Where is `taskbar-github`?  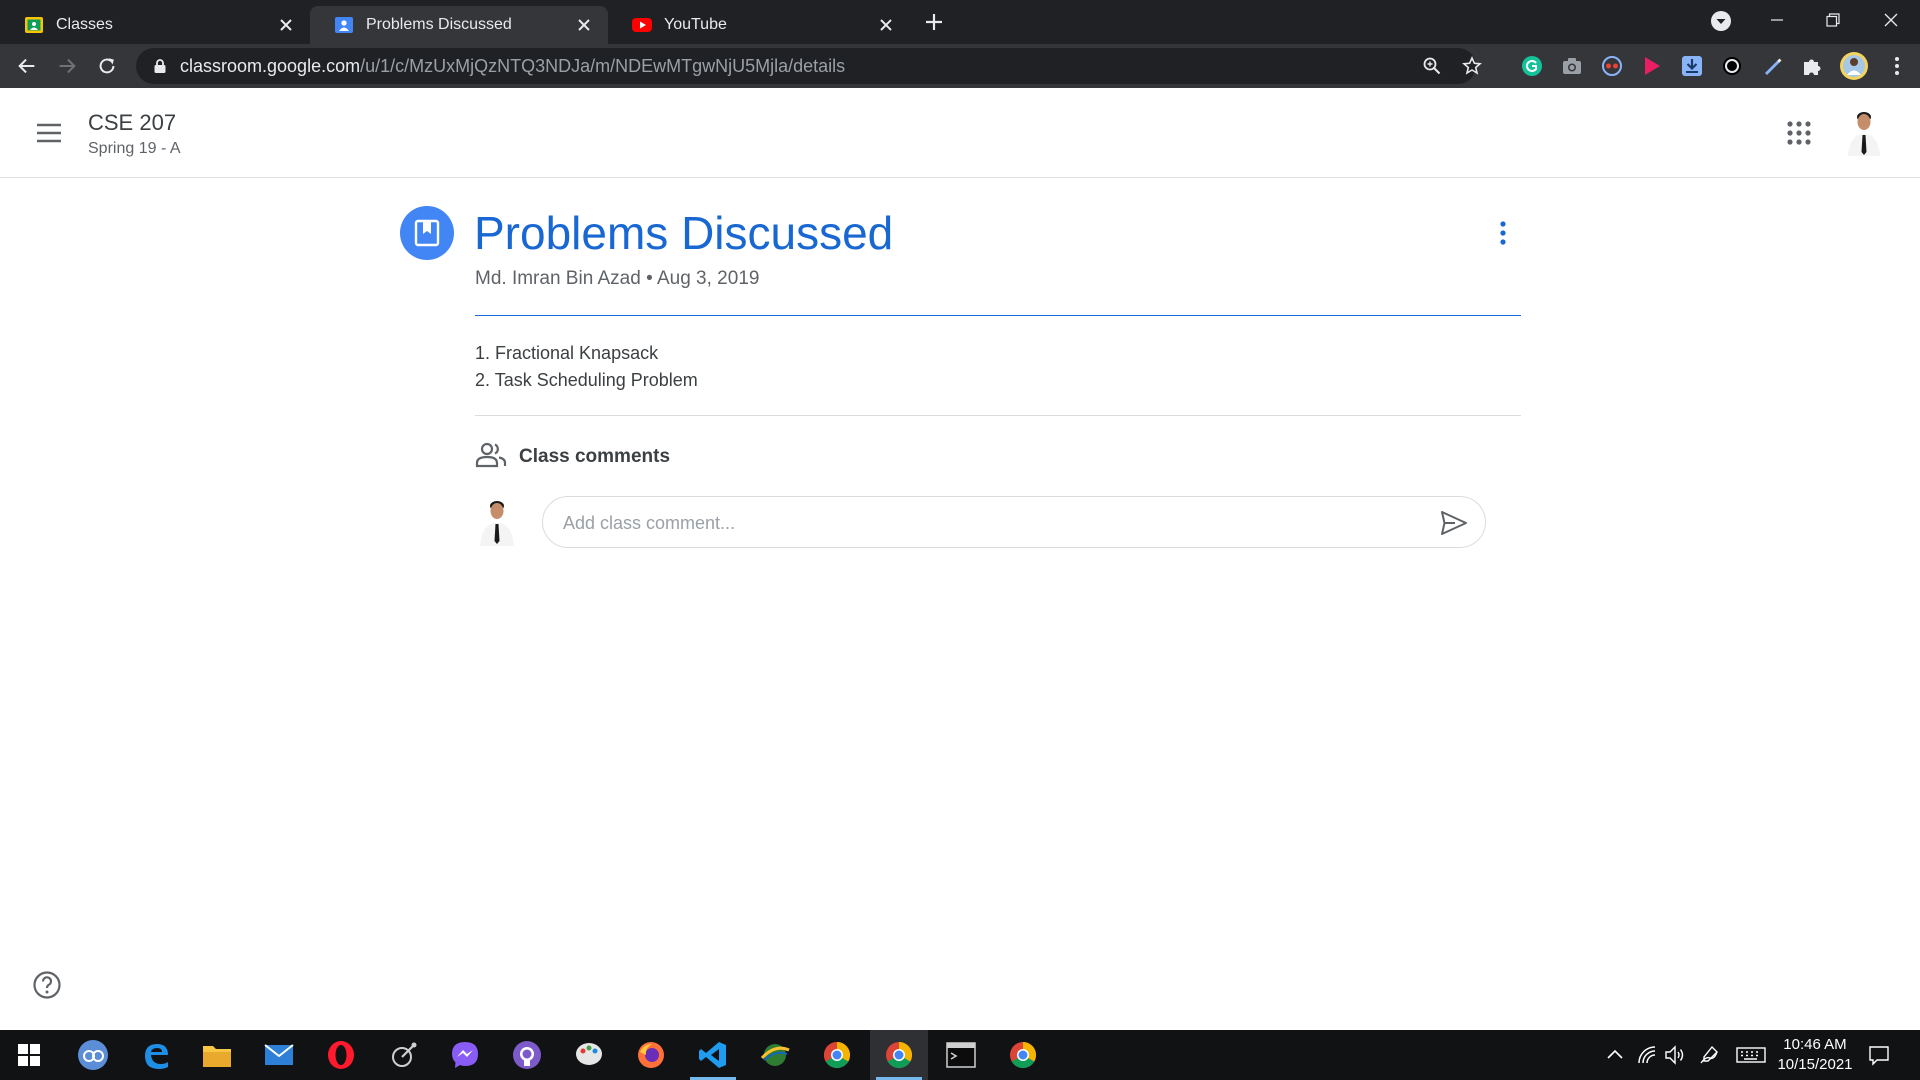 taskbar-github is located at coordinates (527, 1055).